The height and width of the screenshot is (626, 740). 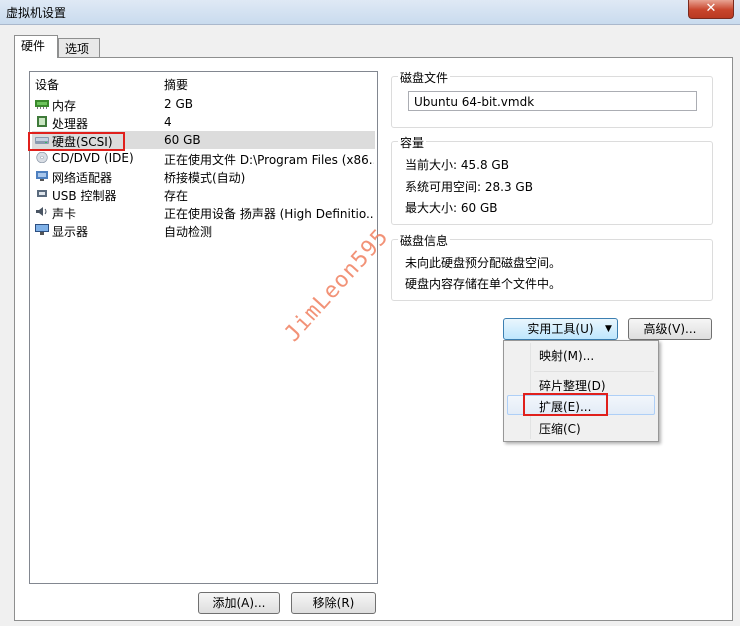 I want to click on menu-item-defragment: 碎片整理(D), so click(x=580, y=384).